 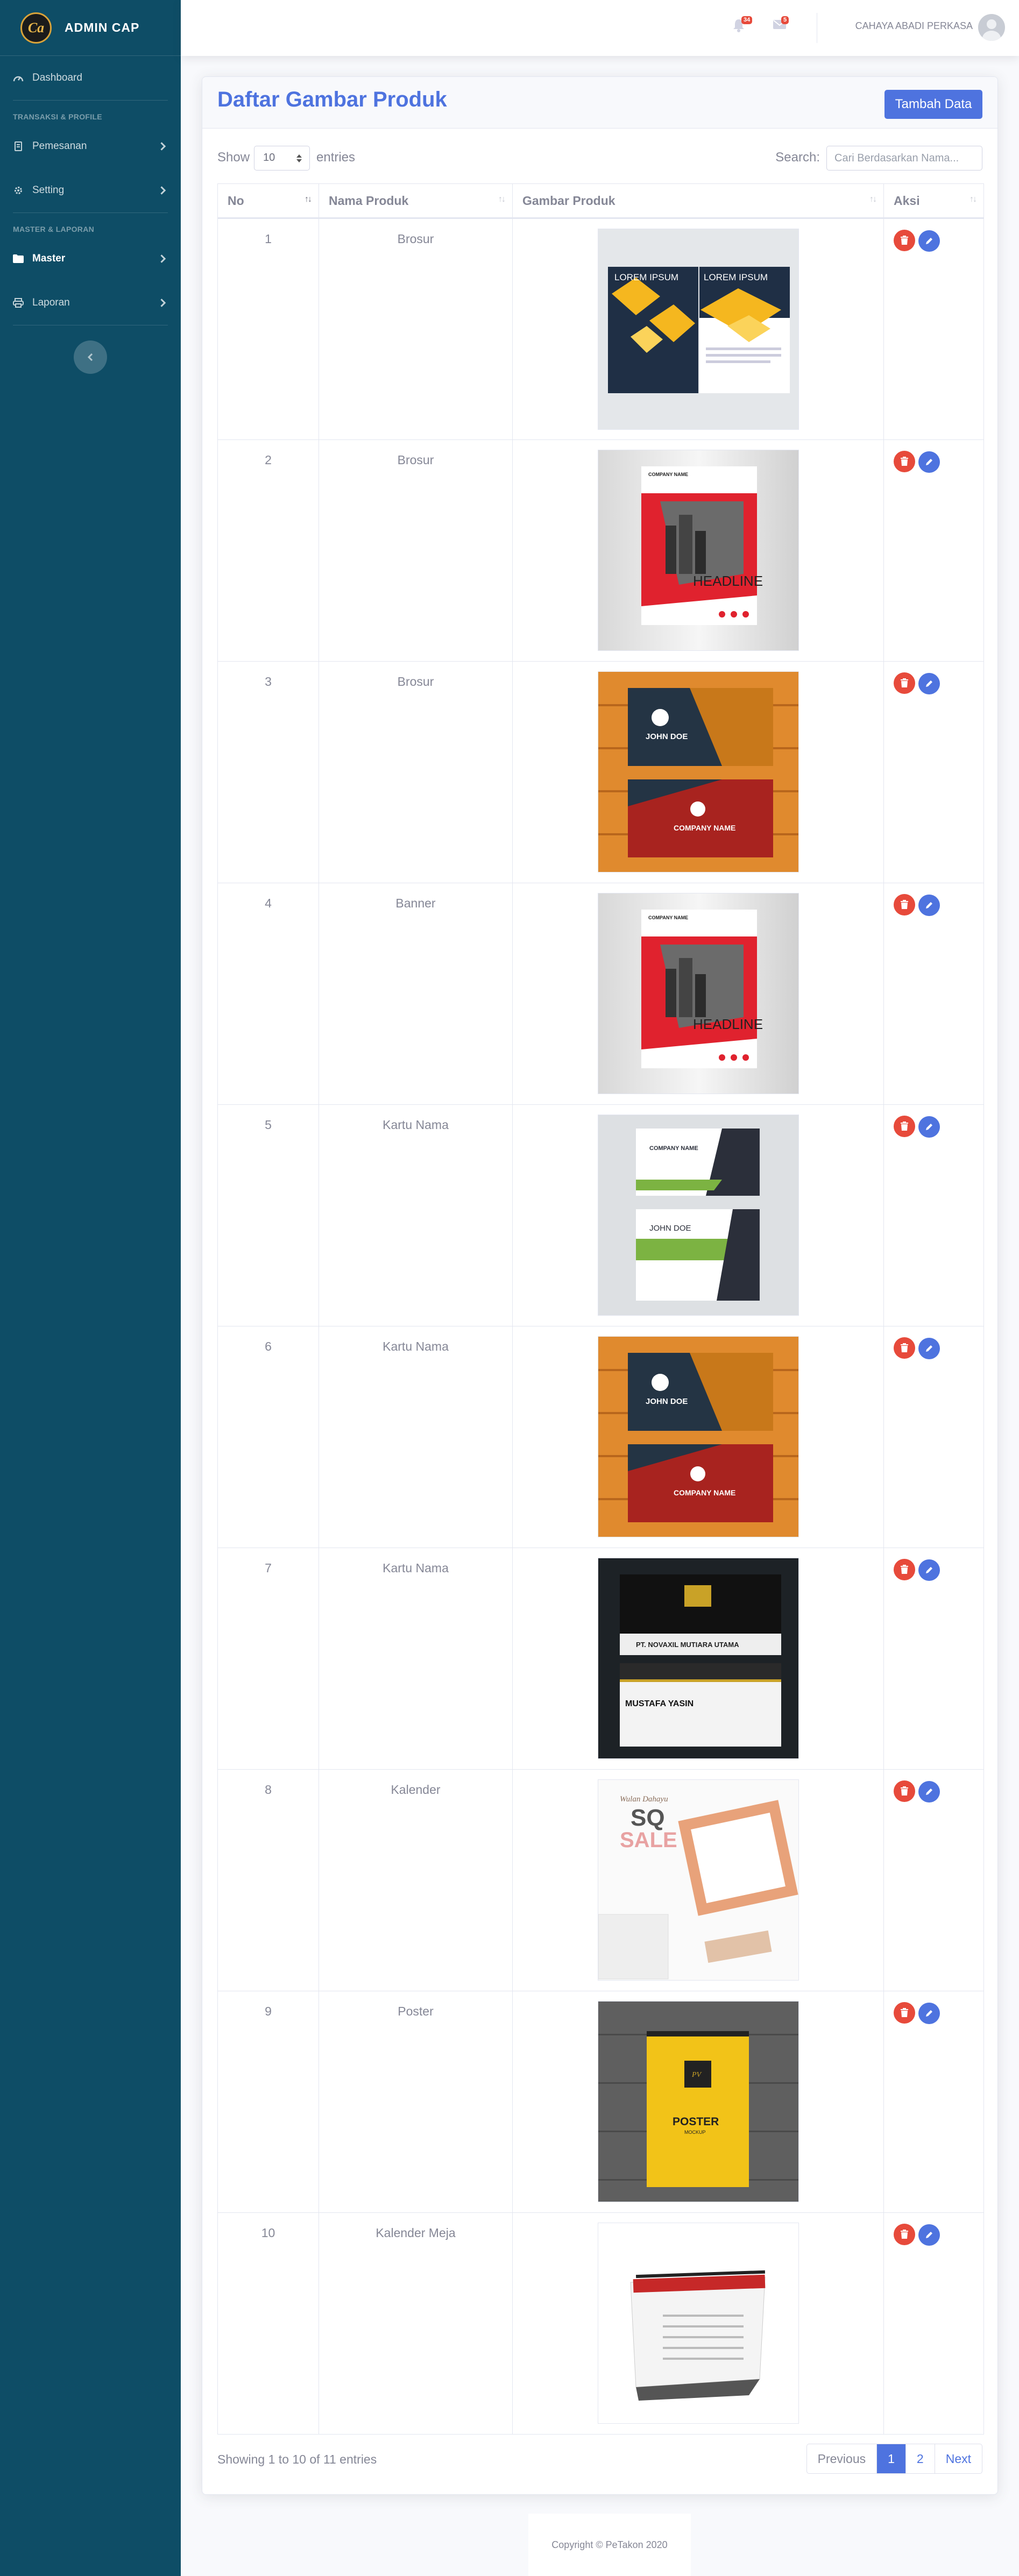 I want to click on chevron-right-icon, so click(x=162, y=190).